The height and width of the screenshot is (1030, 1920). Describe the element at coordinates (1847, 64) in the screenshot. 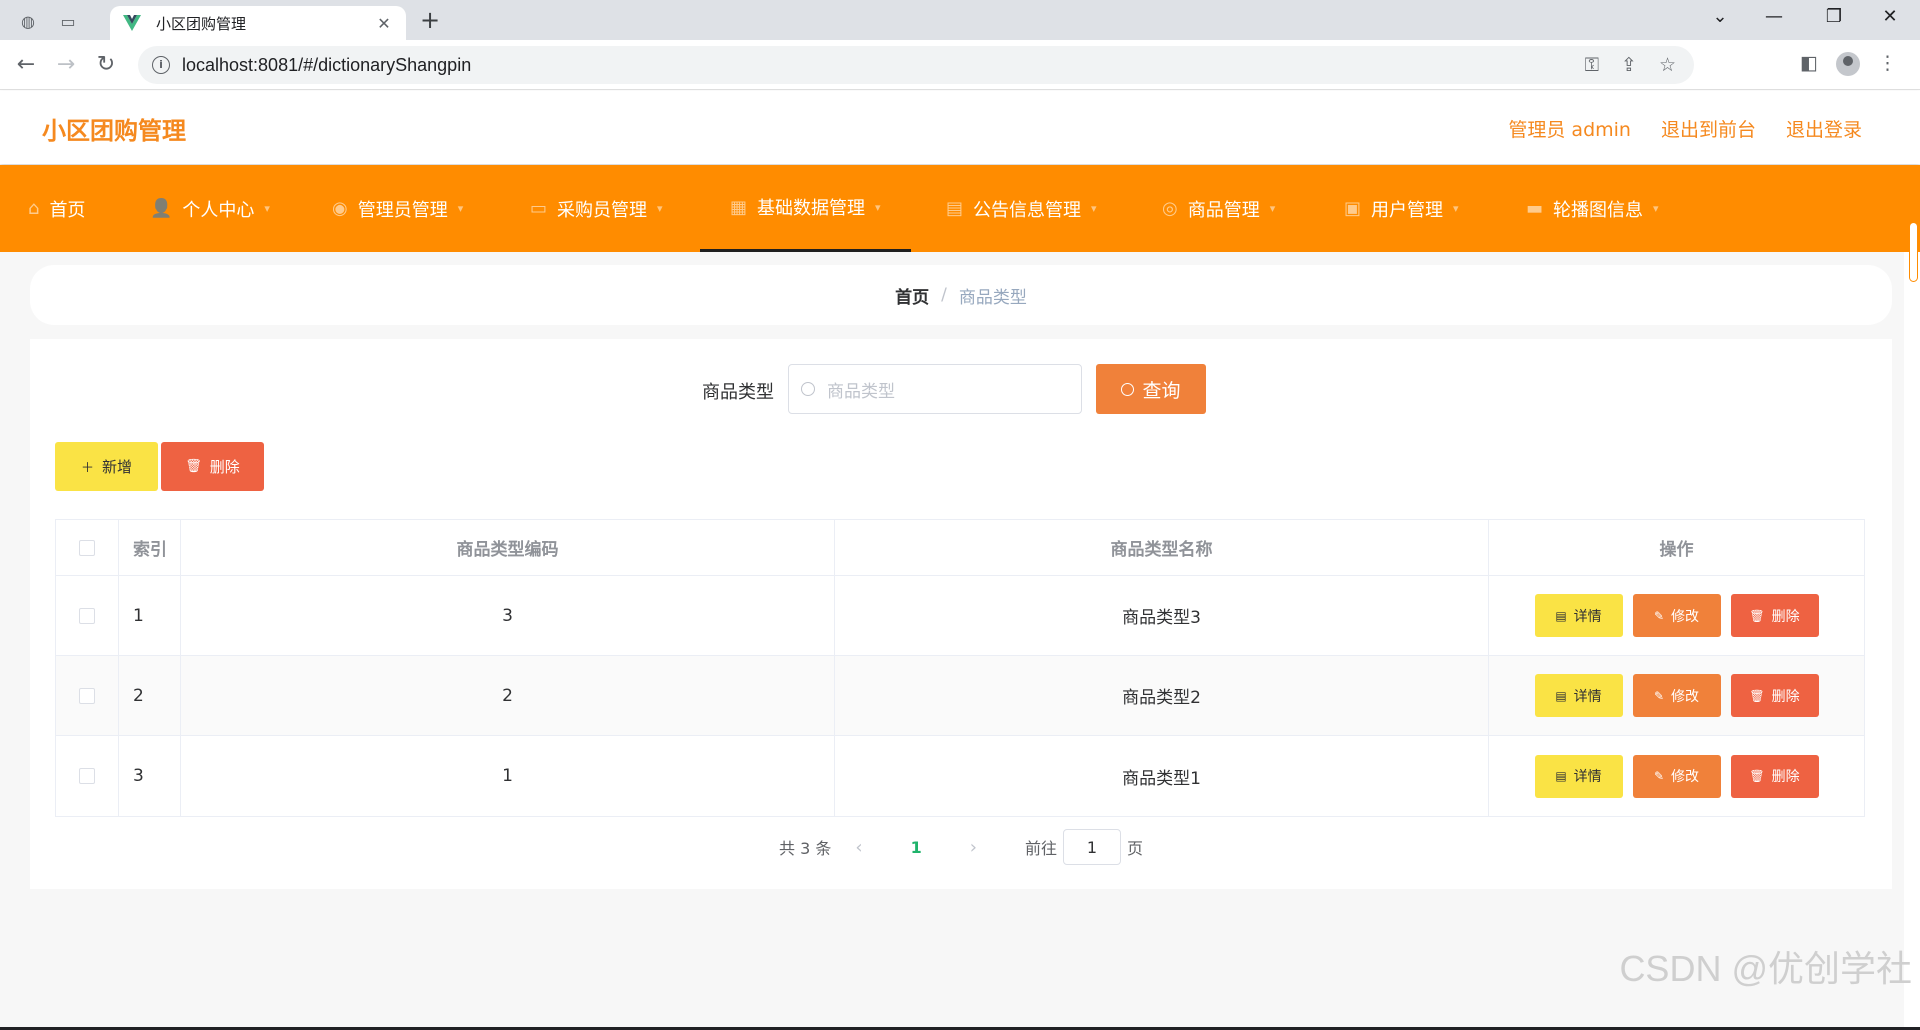

I see `profile-avatar-icon` at that location.